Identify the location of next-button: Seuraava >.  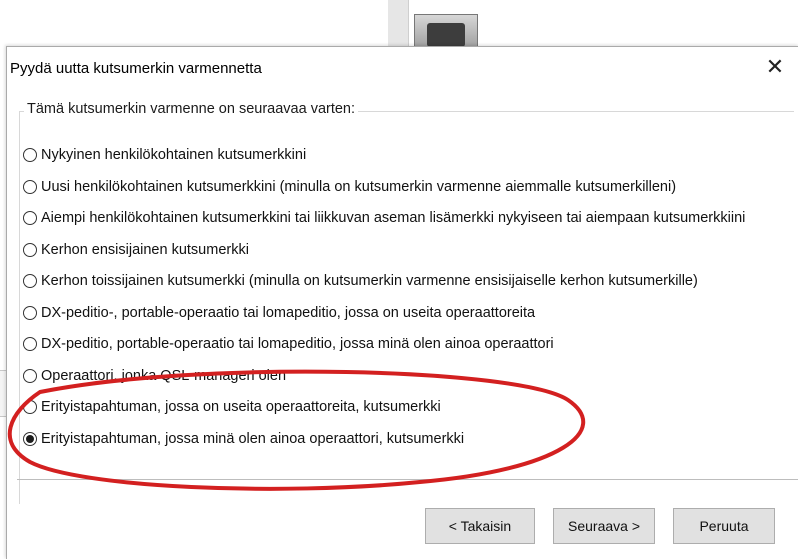
(604, 526).